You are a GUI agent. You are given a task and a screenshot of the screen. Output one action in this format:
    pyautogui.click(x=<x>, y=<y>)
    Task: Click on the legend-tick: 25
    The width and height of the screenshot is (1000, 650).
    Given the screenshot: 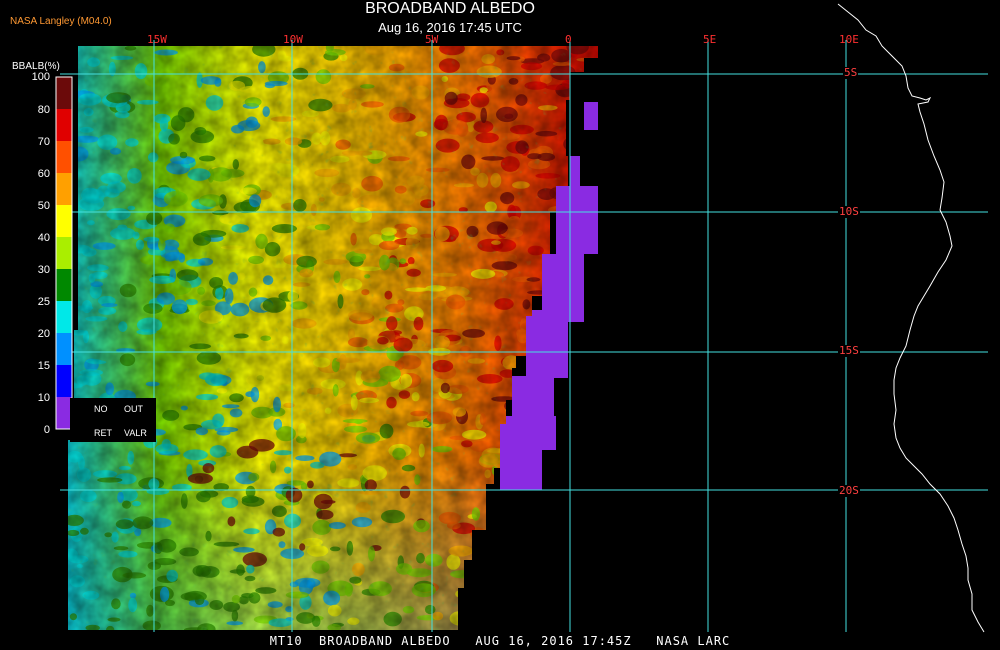 What is the action you would take?
    pyautogui.click(x=43, y=302)
    